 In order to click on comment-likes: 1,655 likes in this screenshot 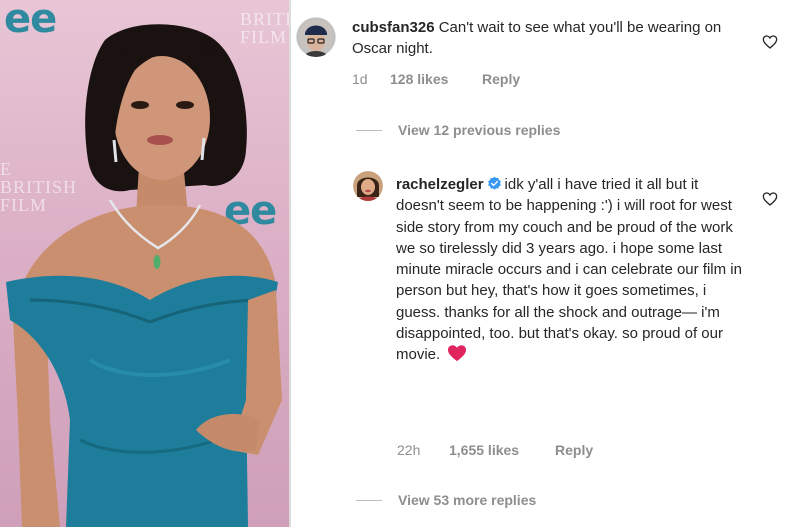, I will do `click(502, 450)`.